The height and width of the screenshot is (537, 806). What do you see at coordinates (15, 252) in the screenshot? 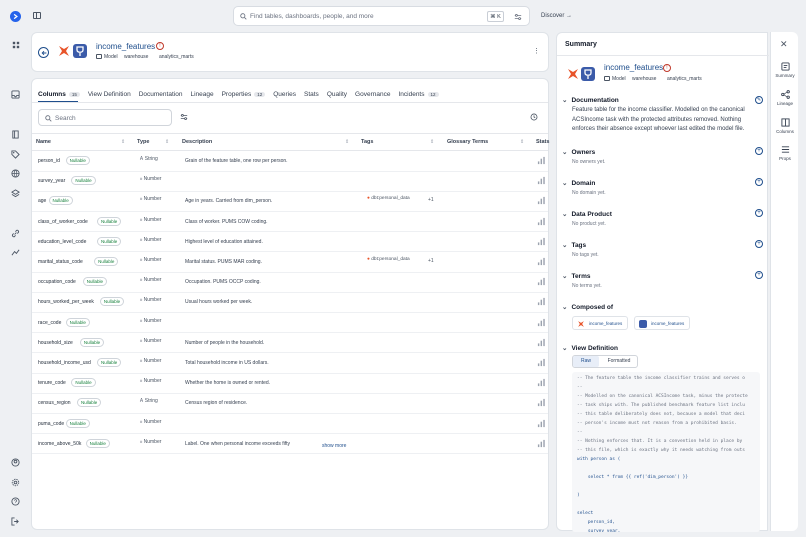
I see `activity-icon` at bounding box center [15, 252].